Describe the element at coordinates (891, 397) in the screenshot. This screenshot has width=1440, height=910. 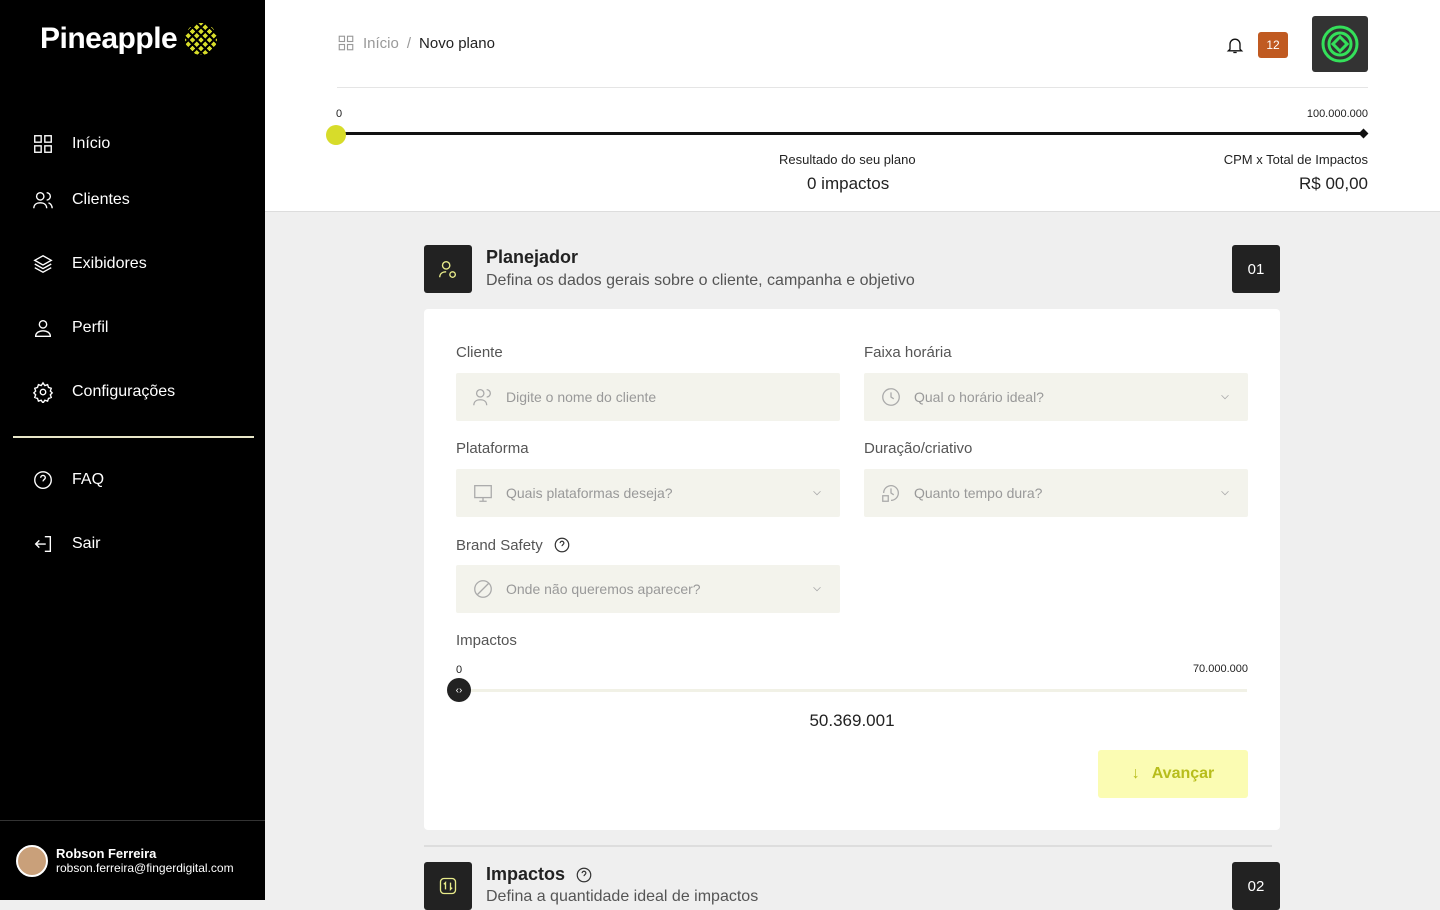
I see `clock-icon` at that location.